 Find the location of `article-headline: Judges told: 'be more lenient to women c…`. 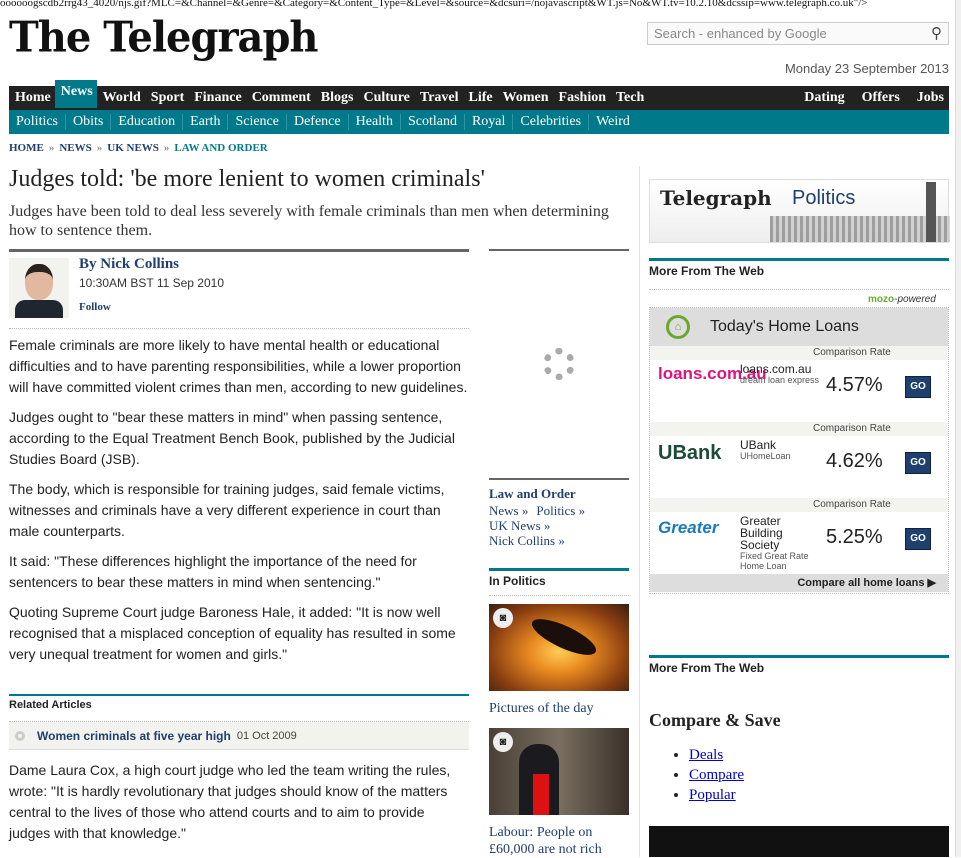

article-headline: Judges told: 'be more lenient to women c… is located at coordinates (247, 179).